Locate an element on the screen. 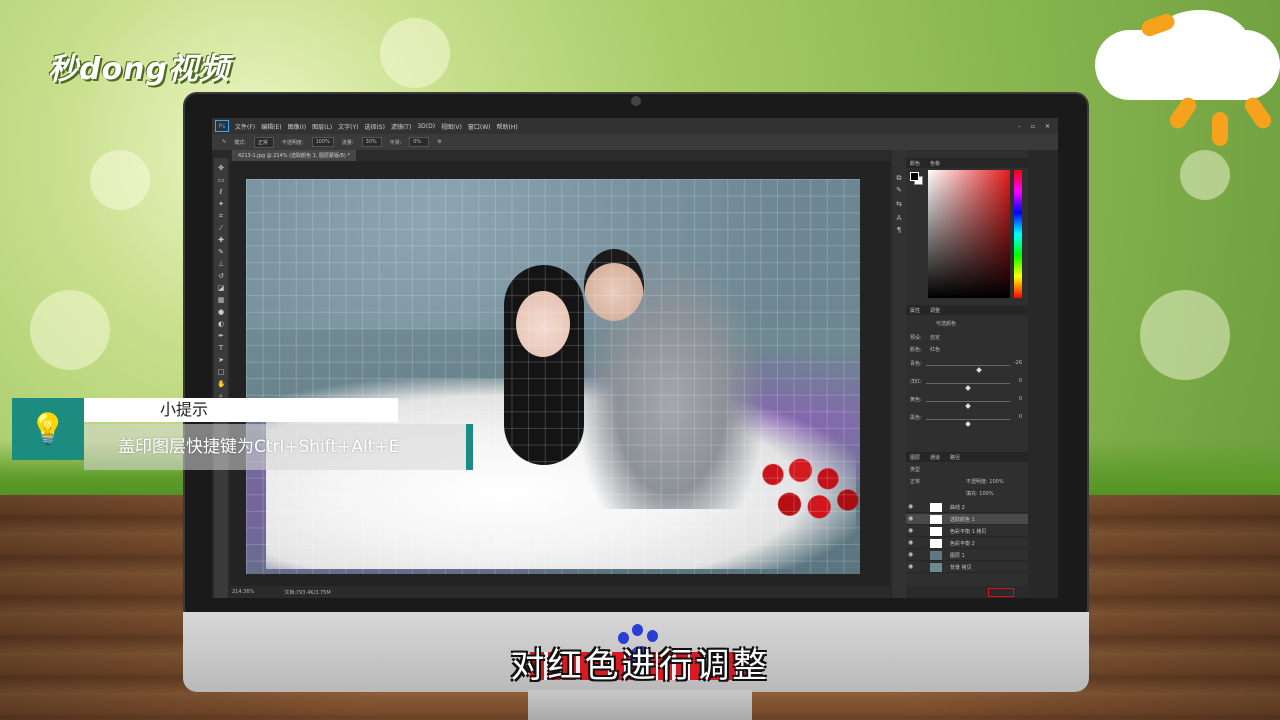 This screenshot has width=1280, height=720. doc-size: 文档:793.4K/3.75M is located at coordinates (307, 592).